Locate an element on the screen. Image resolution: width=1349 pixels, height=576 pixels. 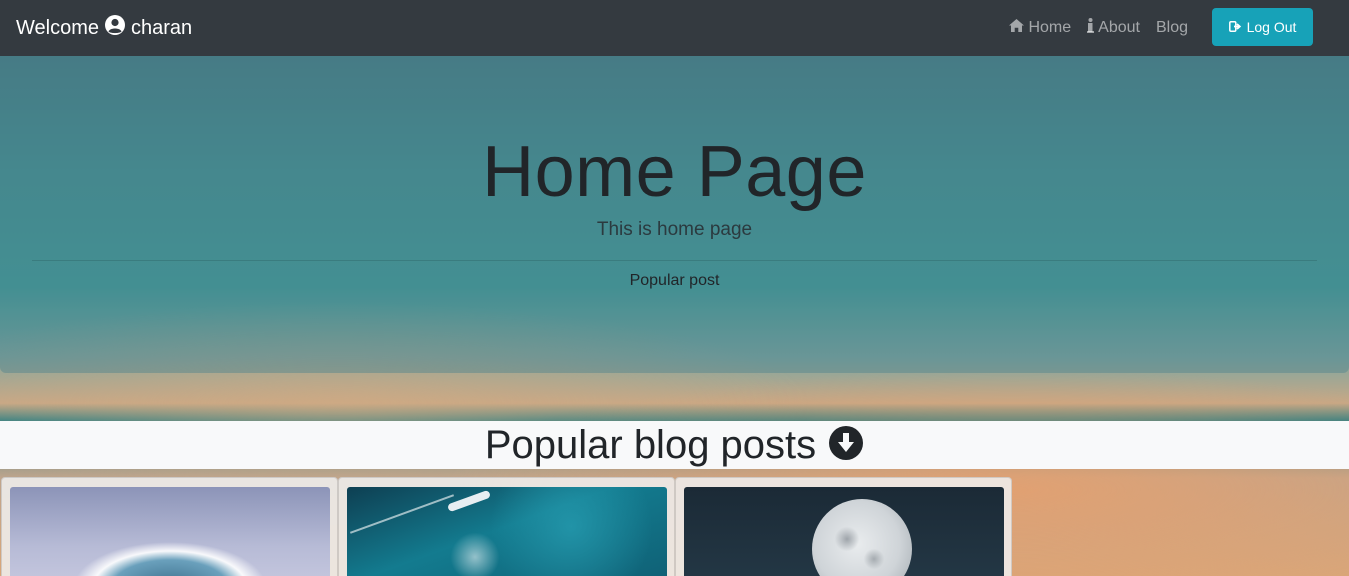
section-heading: Popular blog posts is located at coordinates (674, 445).